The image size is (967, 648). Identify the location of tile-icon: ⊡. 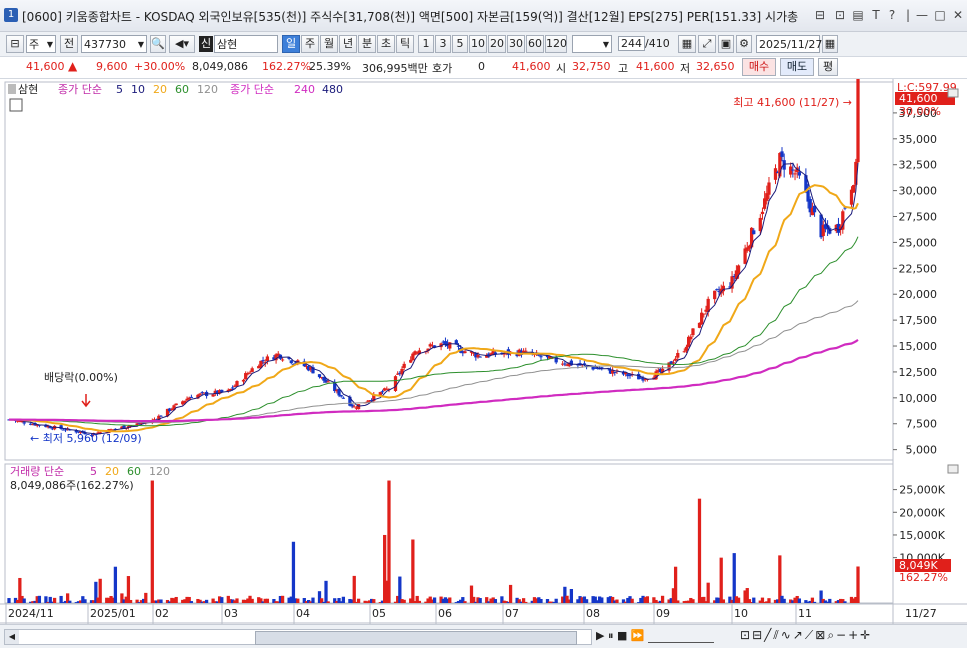
(840, 15).